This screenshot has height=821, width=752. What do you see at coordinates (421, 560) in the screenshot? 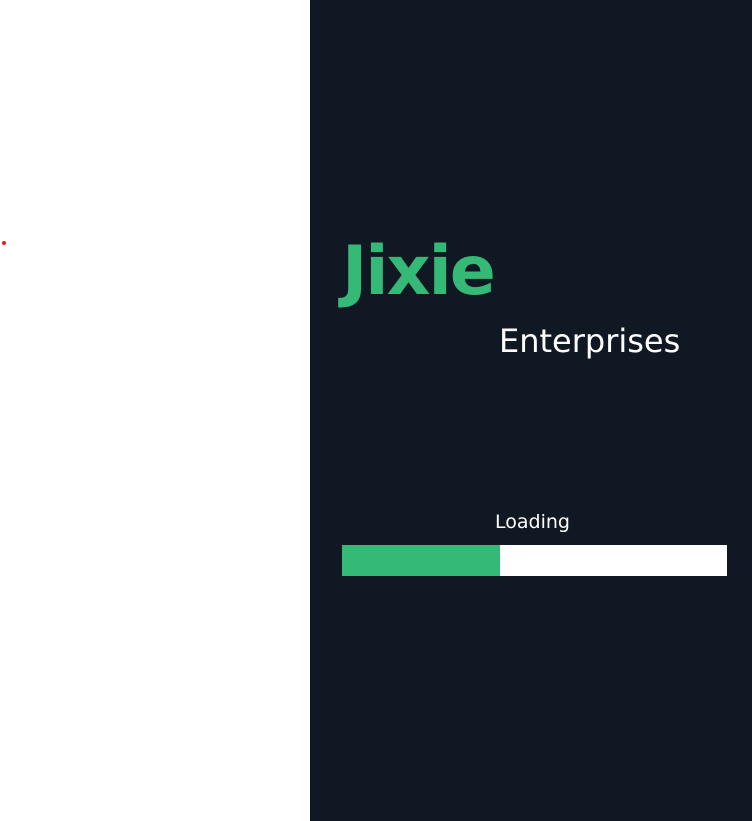
I see `loading-progress-fill` at bounding box center [421, 560].